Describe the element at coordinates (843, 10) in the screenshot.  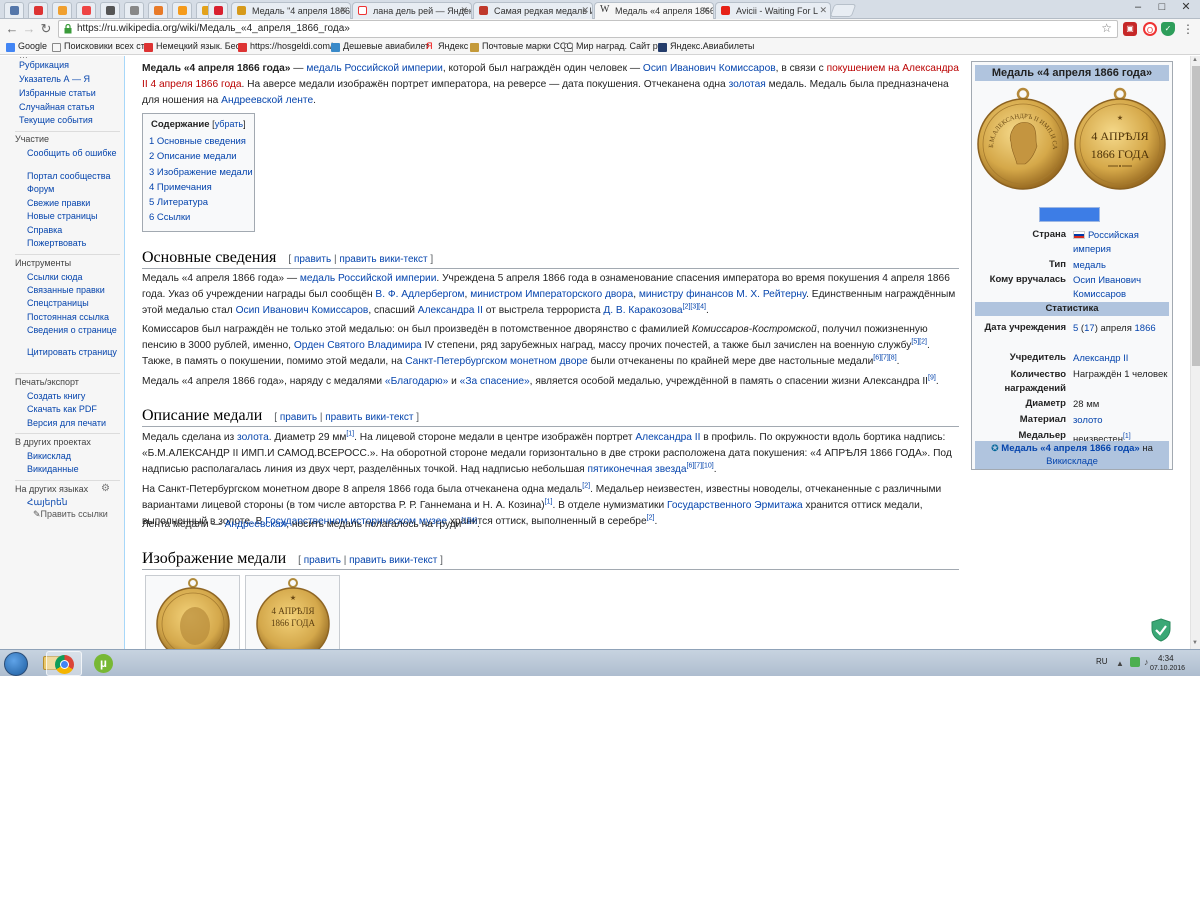
I see `new-tab-button` at that location.